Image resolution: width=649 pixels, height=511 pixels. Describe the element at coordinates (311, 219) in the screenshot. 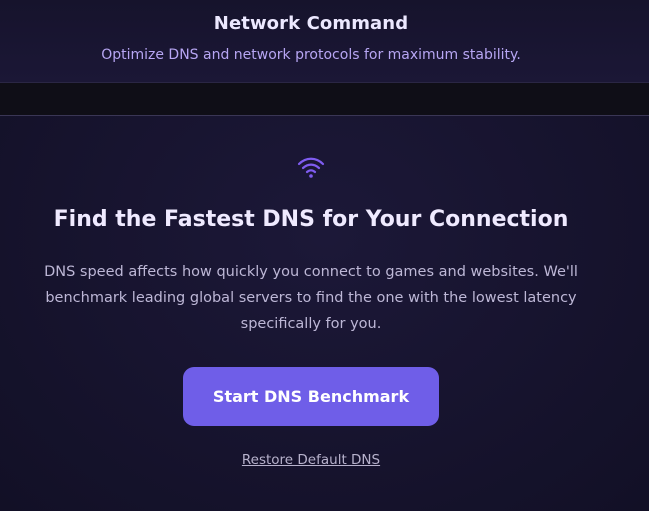

I see `dns-benchmark-title: Find the Fastest DNS for Your Connection` at that location.